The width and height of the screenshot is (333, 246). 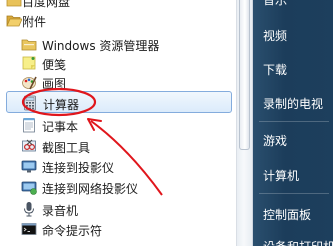 What do you see at coordinates (119, 63) in the screenshot?
I see `list-item-sticky-notes: 便笺` at bounding box center [119, 63].